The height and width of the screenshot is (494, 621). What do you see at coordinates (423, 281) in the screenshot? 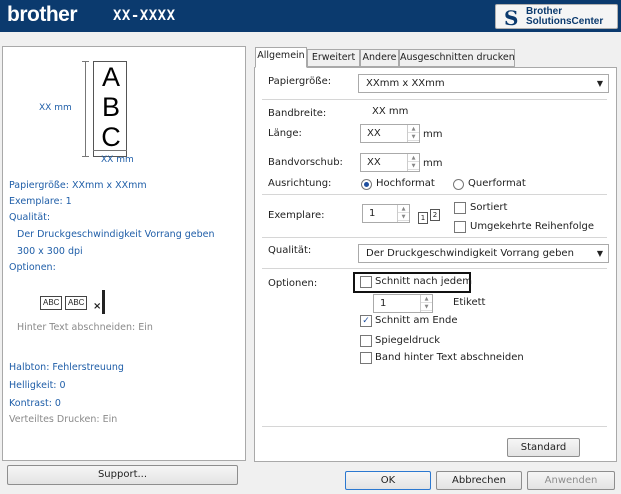
I see `cut-every-label: Schnitt nach jedem` at bounding box center [423, 281].